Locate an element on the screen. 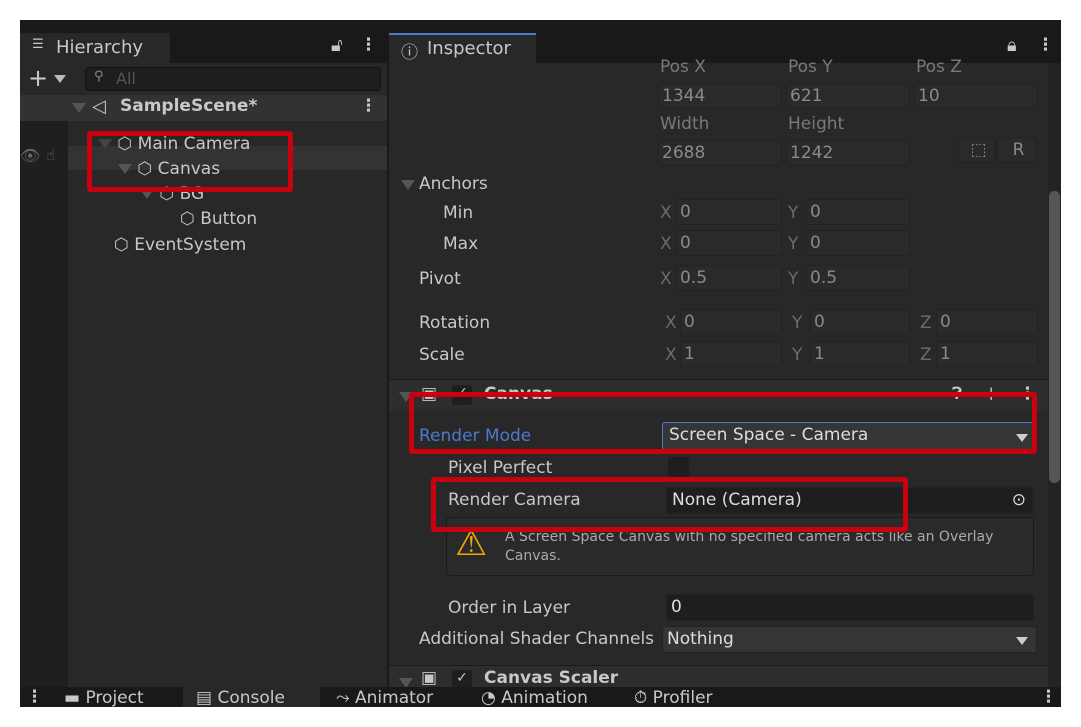 The height and width of the screenshot is (727, 1081). width-field: 2688 is located at coordinates (720, 153).